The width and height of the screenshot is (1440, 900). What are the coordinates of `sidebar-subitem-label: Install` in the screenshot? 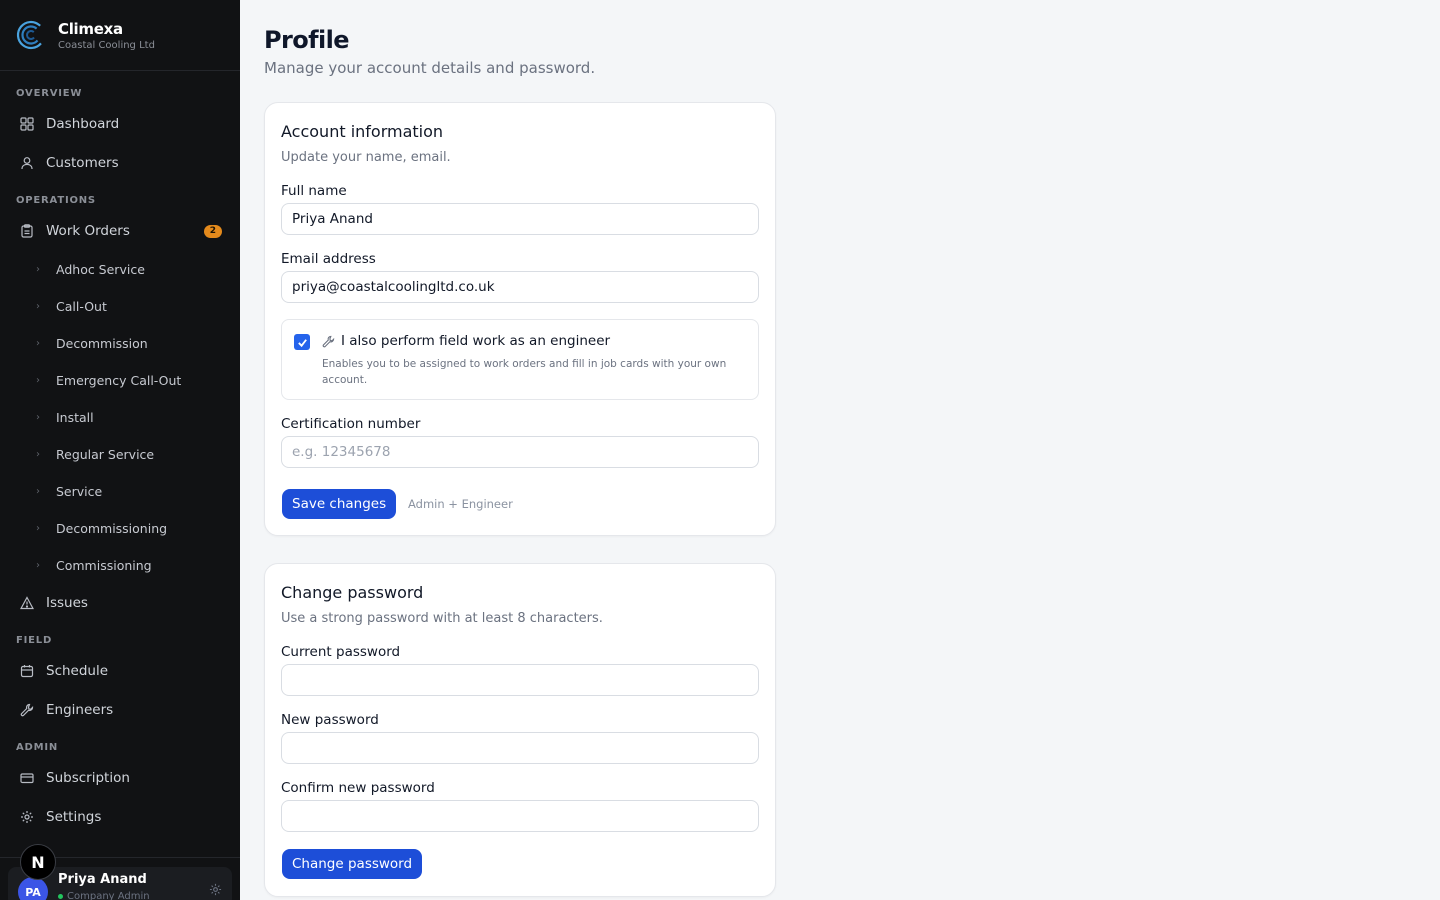 It's located at (75, 417).